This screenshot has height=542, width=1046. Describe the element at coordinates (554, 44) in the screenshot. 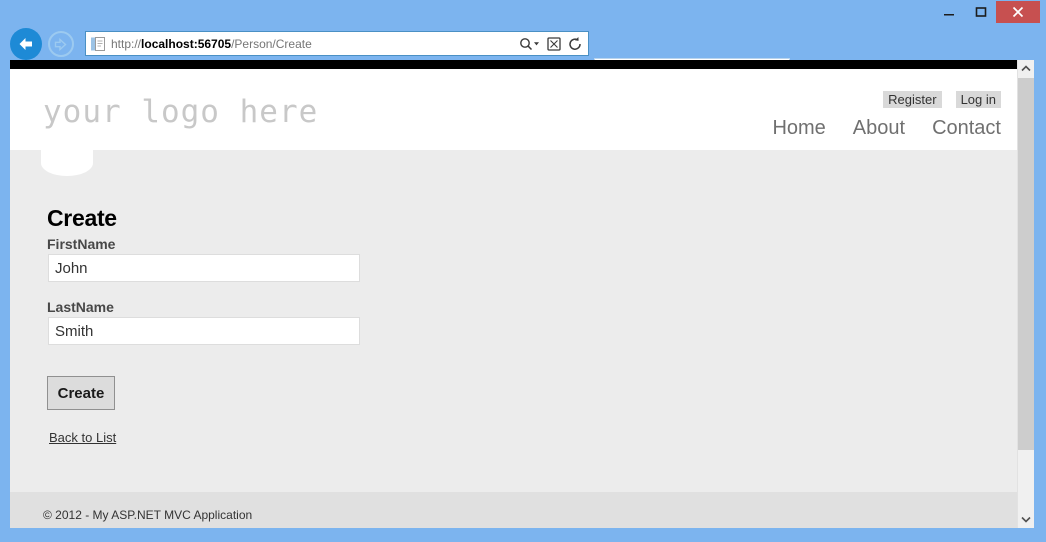

I see `compatibility-view-icon` at that location.